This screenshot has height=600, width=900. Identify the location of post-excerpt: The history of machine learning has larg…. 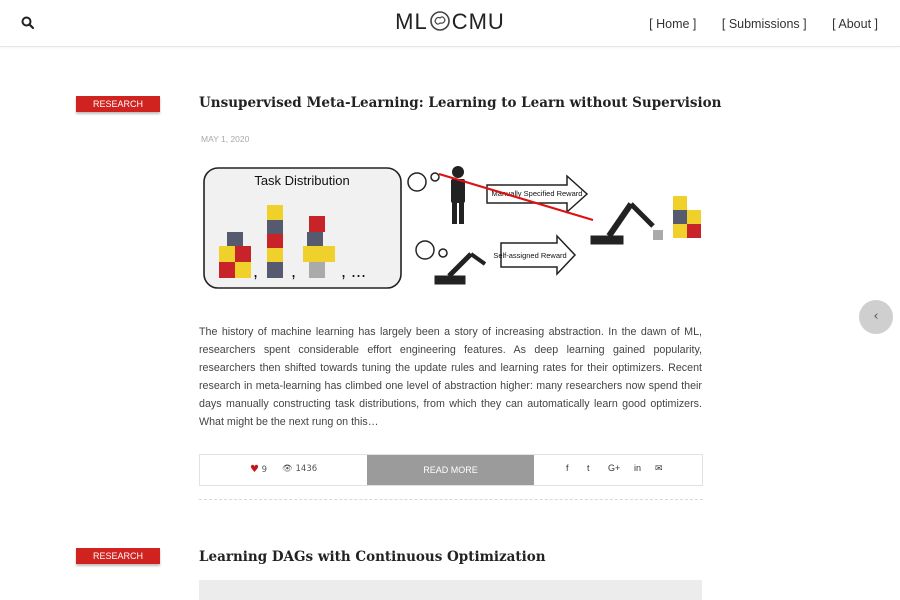
(450, 377).